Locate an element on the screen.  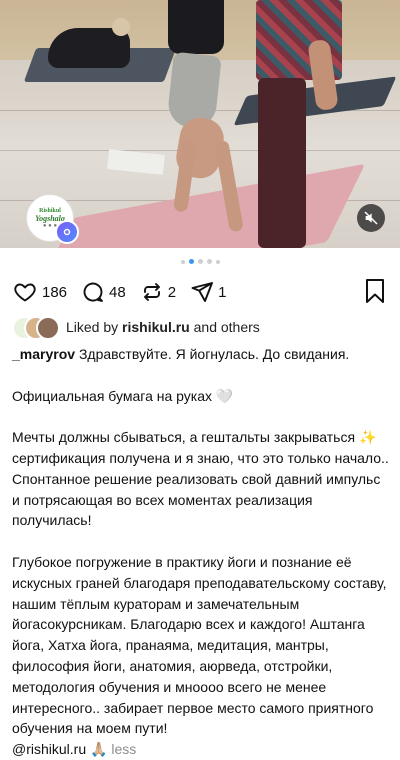
reposts-count: 2 is located at coordinates (172, 292).